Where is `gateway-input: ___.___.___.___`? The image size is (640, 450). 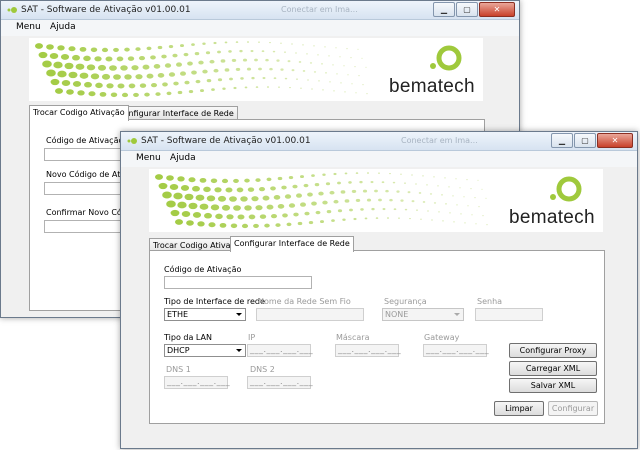 gateway-input: ___.___.___.___ is located at coordinates (456, 350).